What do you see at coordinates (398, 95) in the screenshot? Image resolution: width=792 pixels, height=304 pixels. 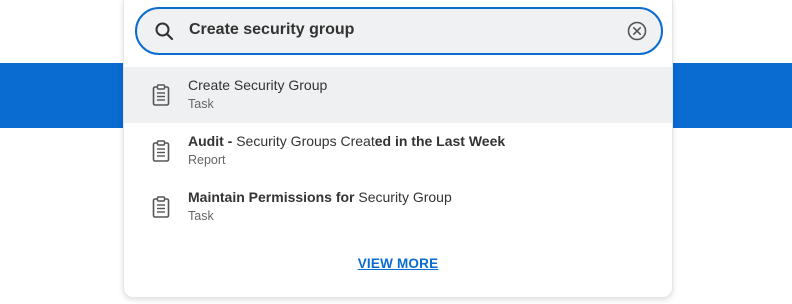 I see `search-result-item: Create Security Group Task` at bounding box center [398, 95].